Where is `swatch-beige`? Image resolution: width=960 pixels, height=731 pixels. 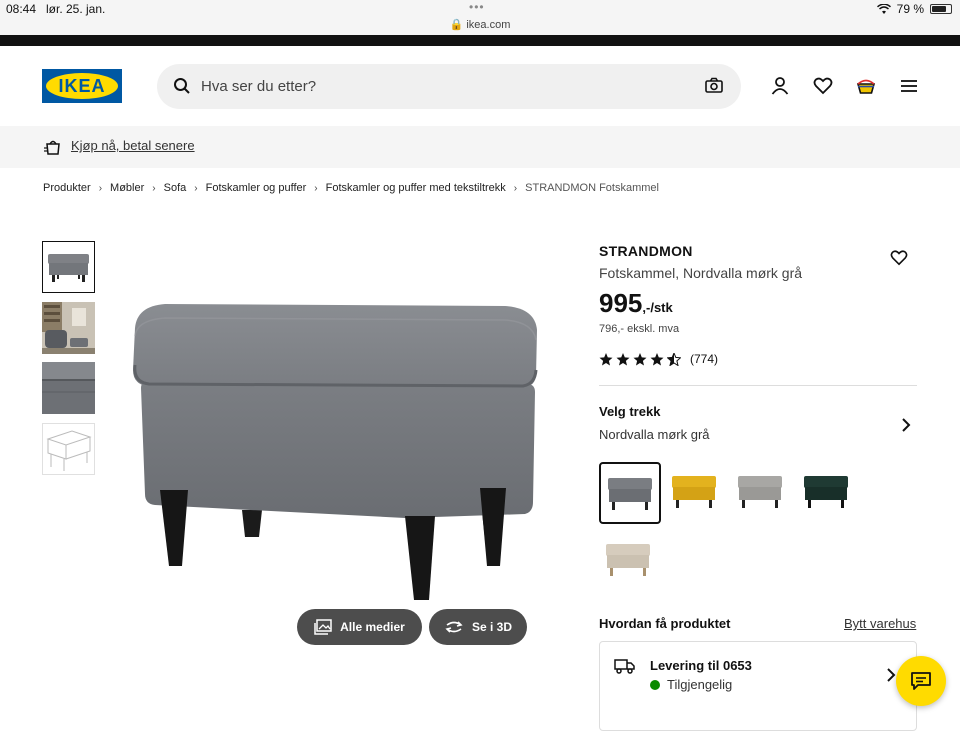
swatch-beige is located at coordinates (630, 561).